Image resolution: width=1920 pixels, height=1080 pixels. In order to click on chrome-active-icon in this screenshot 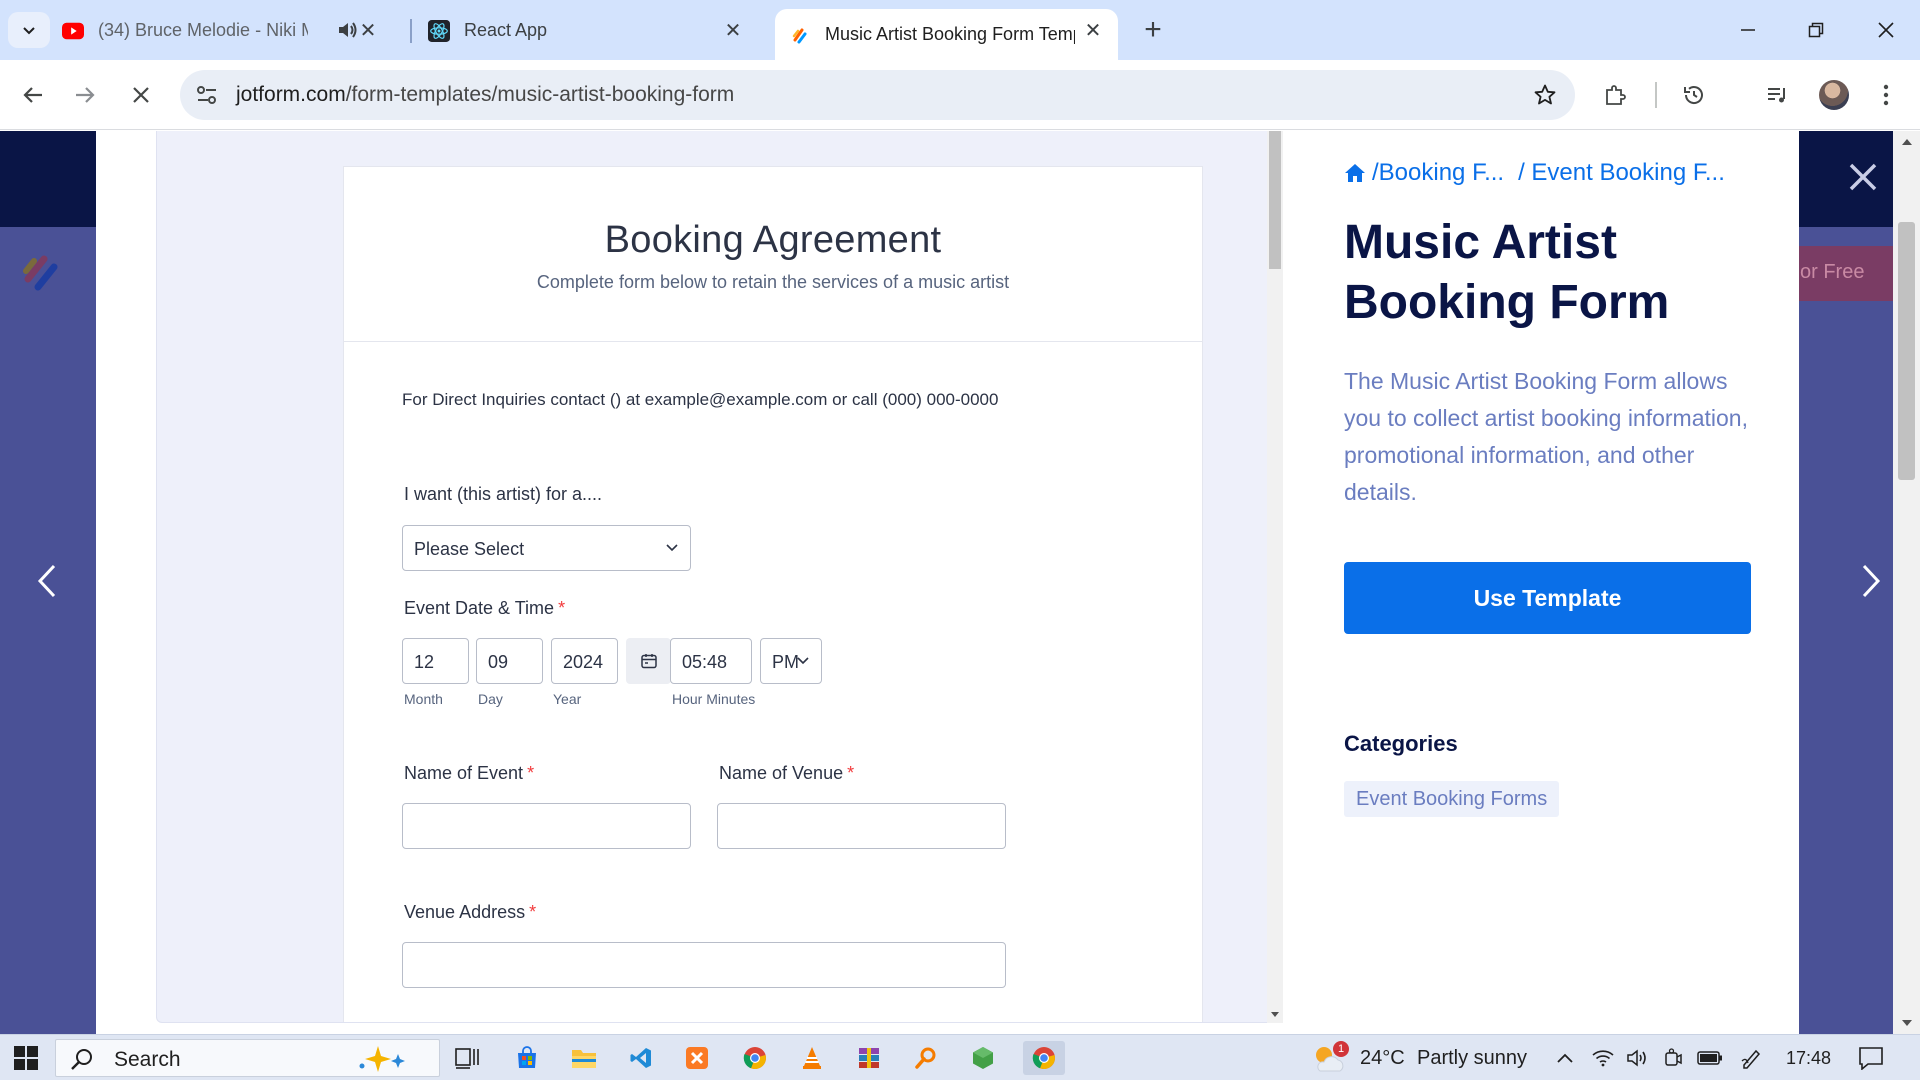, I will do `click(1044, 1058)`.